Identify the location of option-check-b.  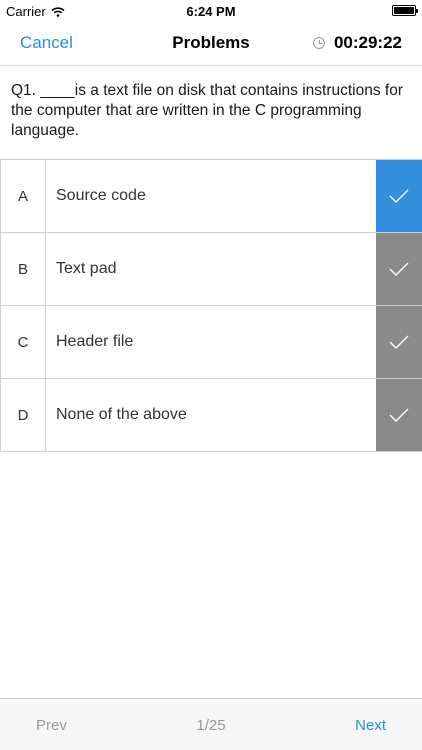
(399, 269).